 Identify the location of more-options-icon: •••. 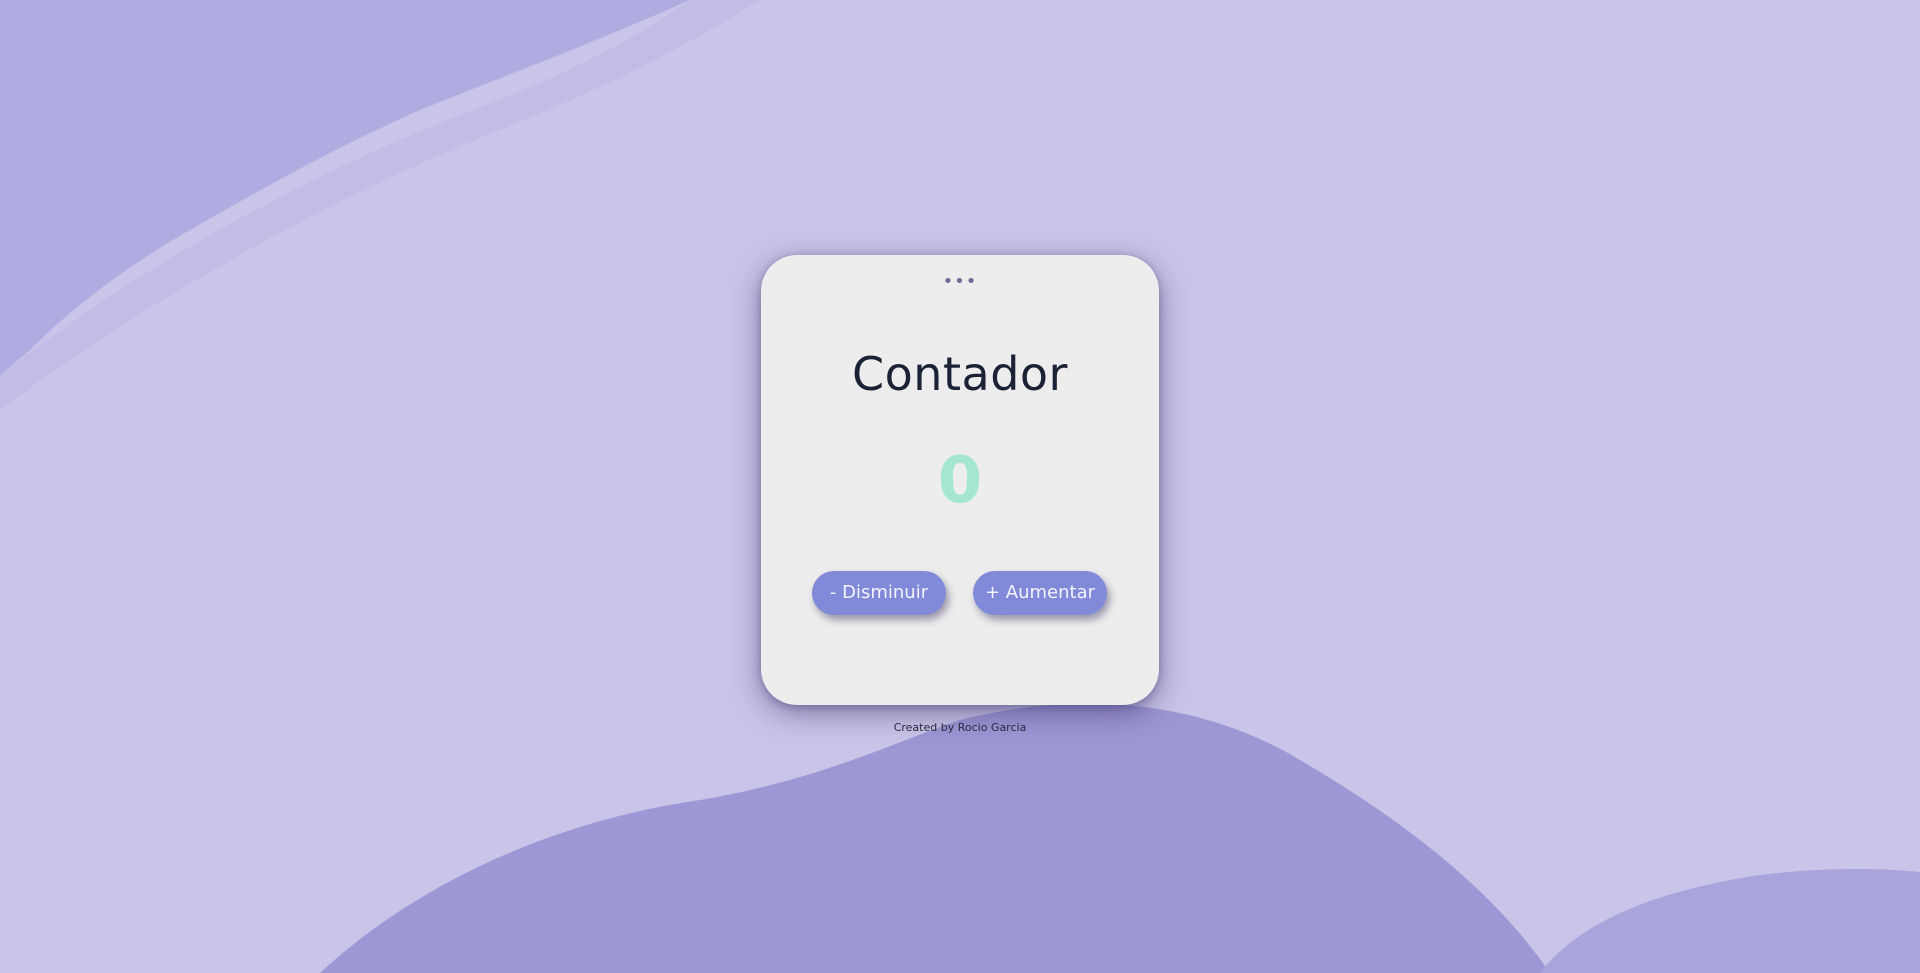
(960, 282).